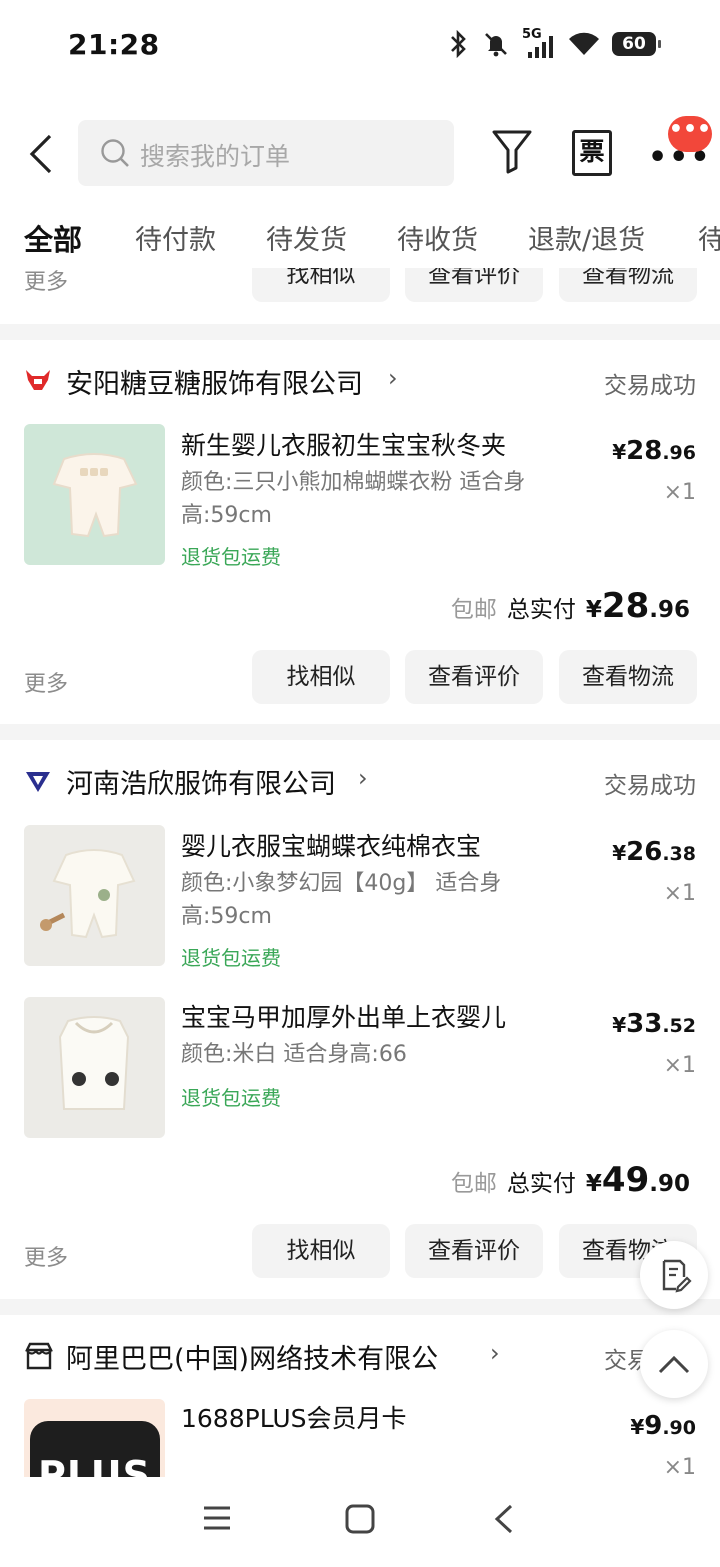  I want to click on product-title: 1688PLUS会员月卡, so click(371, 1417).